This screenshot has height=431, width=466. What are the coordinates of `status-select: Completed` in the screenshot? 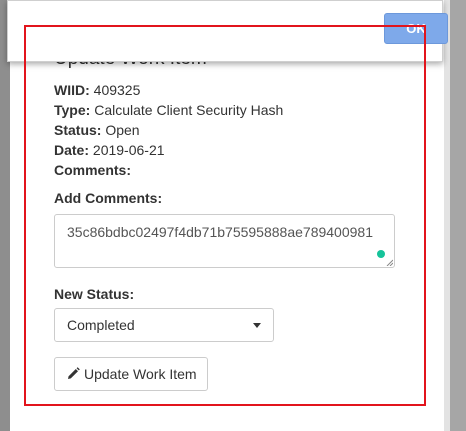 It's located at (164, 325).